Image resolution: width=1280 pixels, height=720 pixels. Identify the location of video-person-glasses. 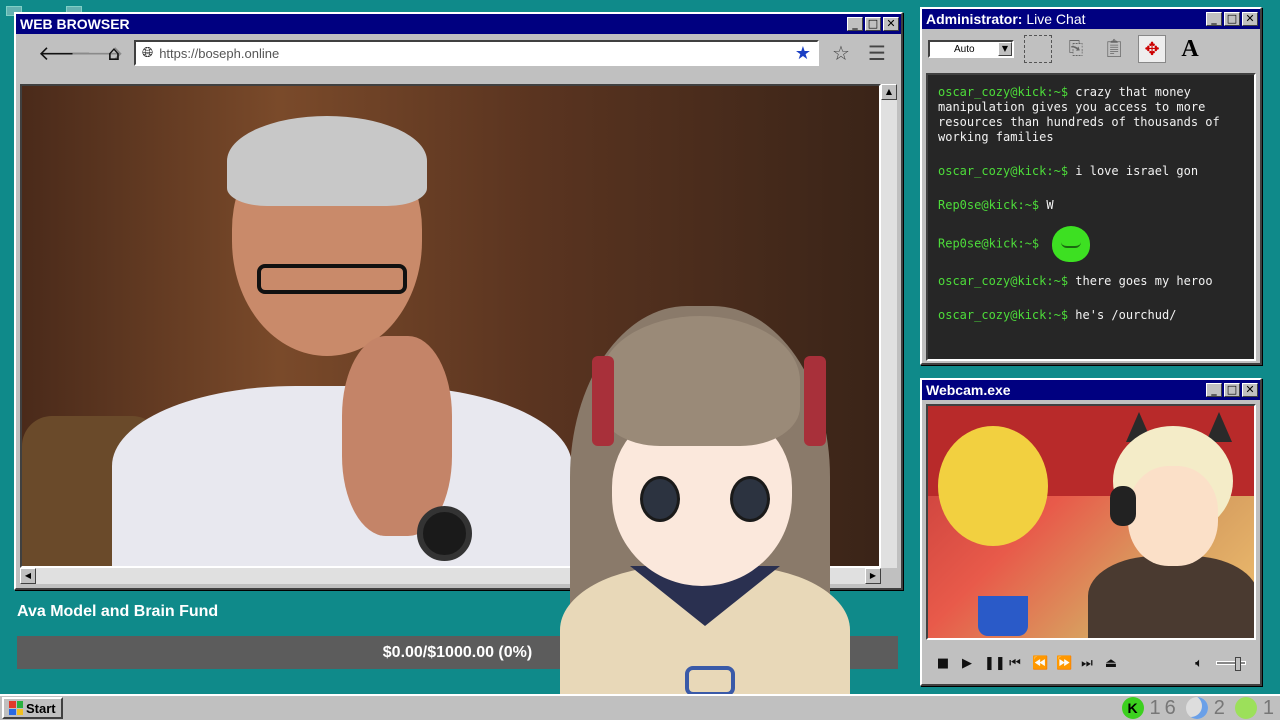
(332, 279).